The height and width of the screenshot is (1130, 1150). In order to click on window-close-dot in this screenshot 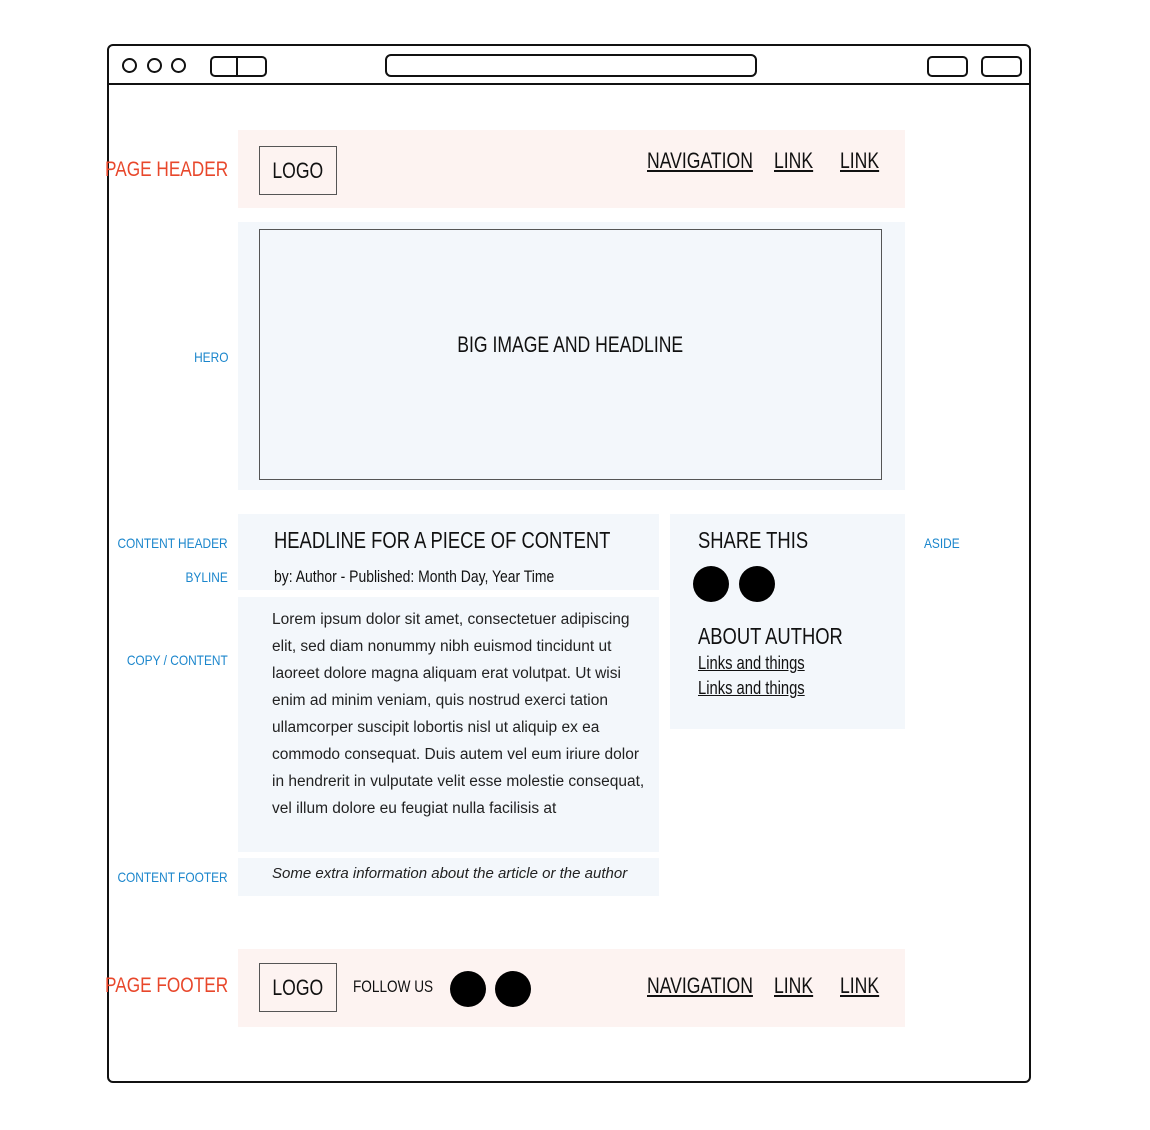, I will do `click(129, 65)`.